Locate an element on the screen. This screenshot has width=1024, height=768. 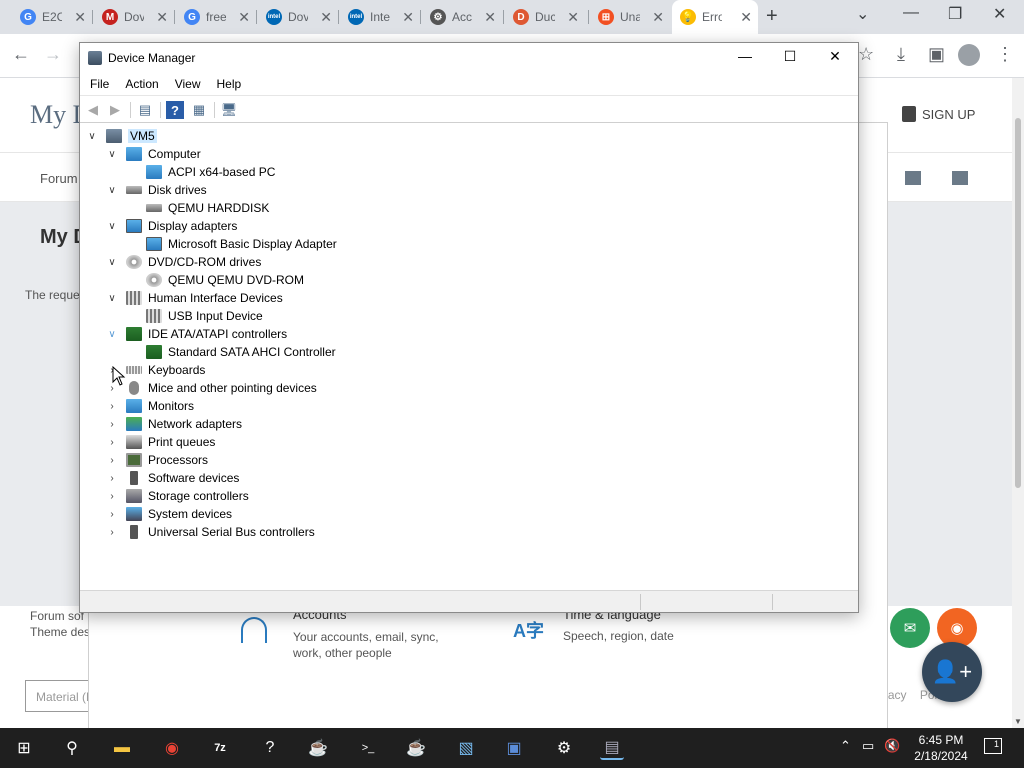
notification-center-icon: 1 is located at coordinates (993, 746).